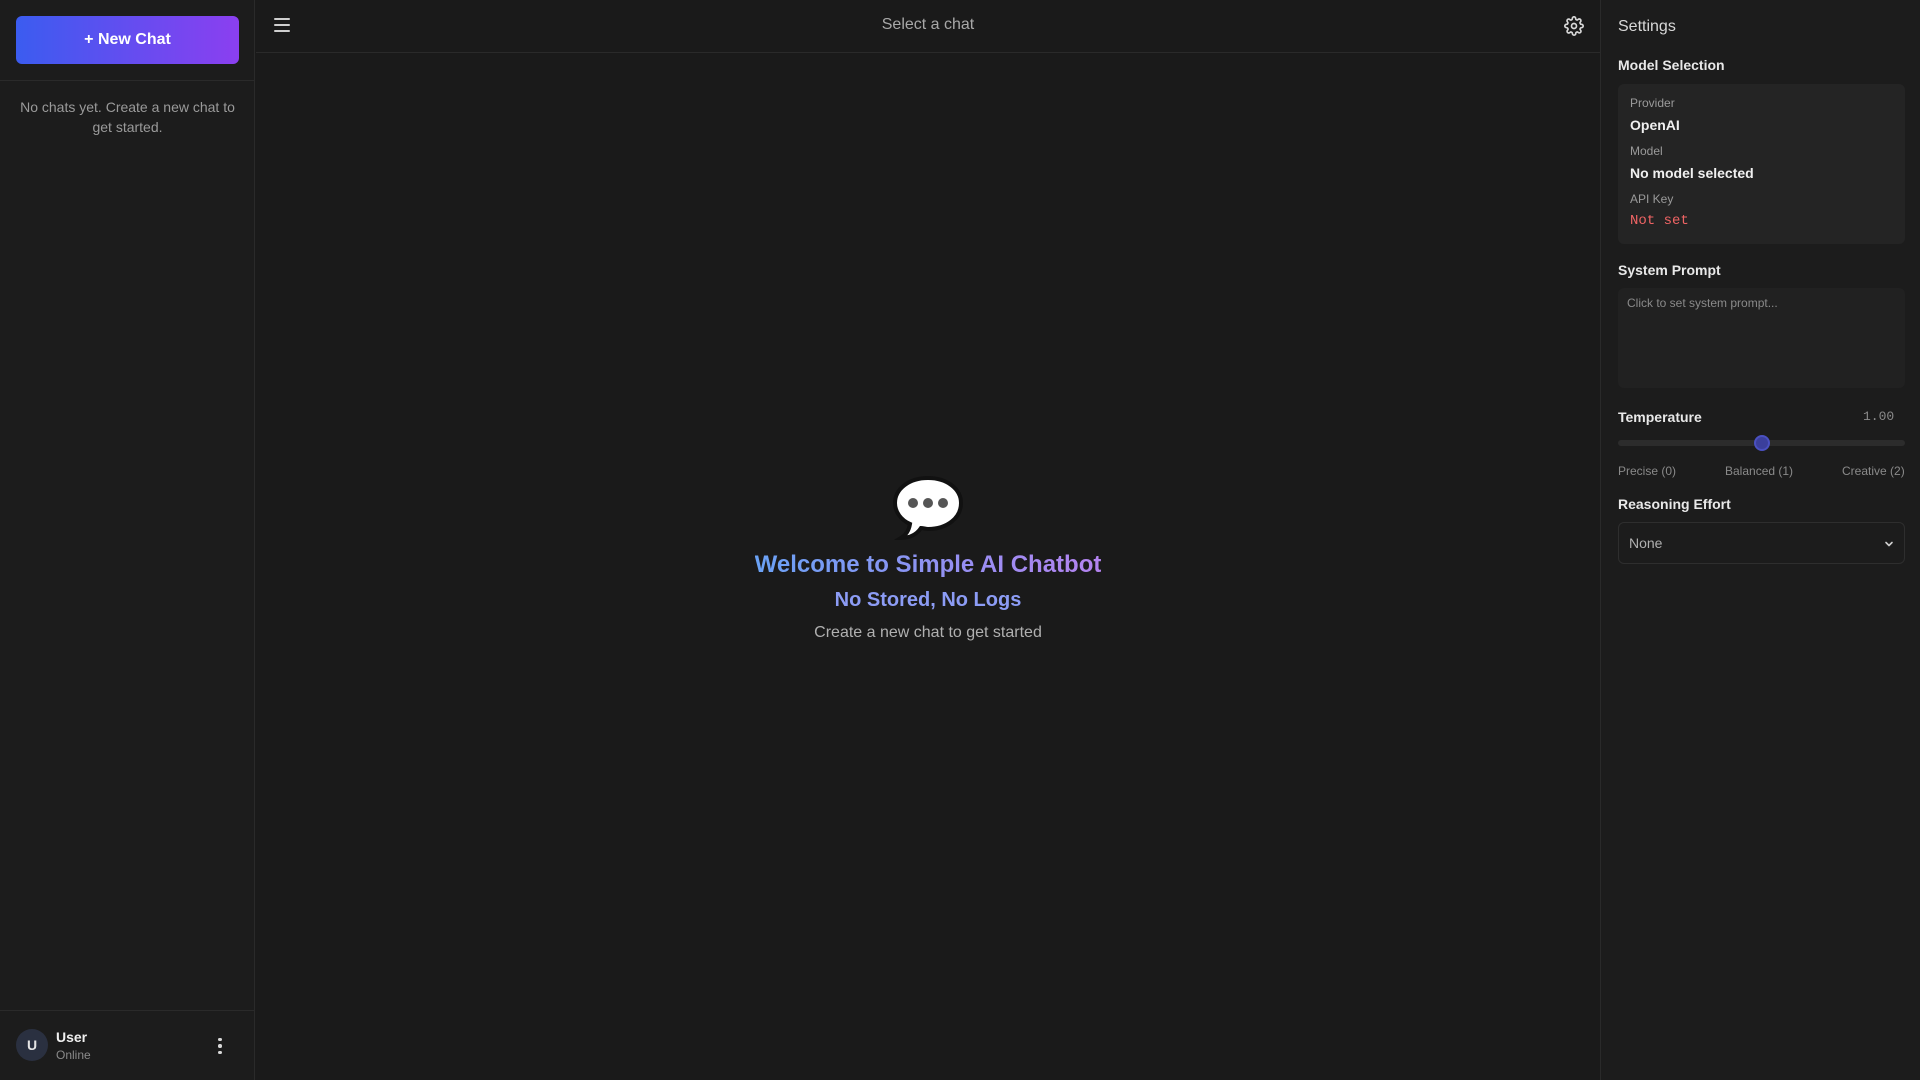 The image size is (1920, 1080). Describe the element at coordinates (1879, 416) in the screenshot. I see `temperature-value: 1.00` at that location.